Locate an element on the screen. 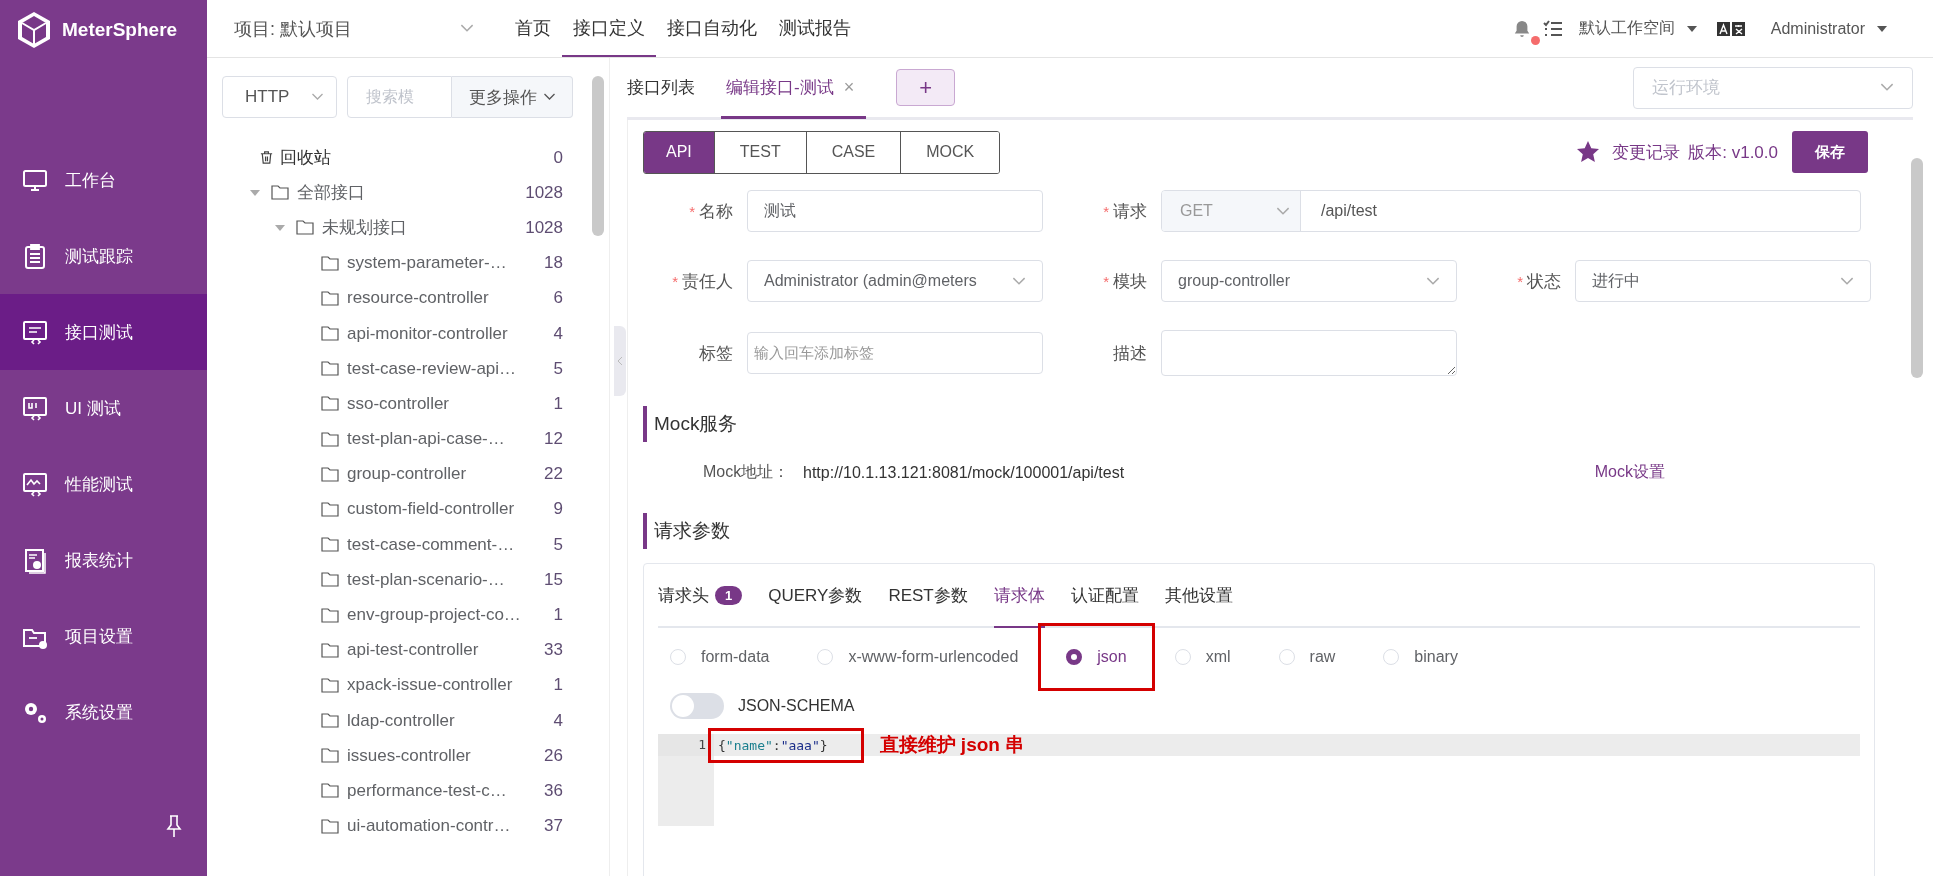 This screenshot has width=1933, height=876. body-type-radio: xml is located at coordinates (1202, 657).